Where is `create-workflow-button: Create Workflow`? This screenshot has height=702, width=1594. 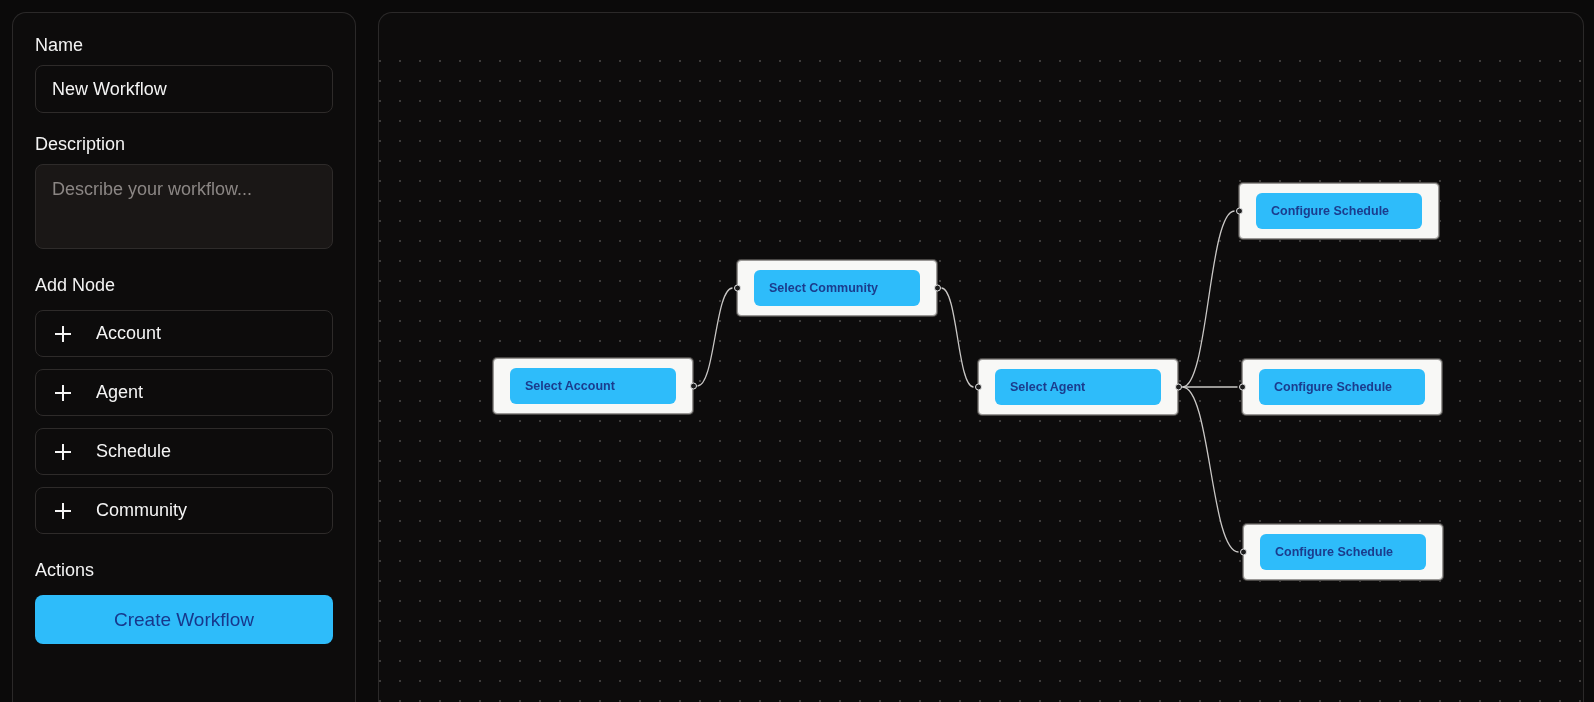 create-workflow-button: Create Workflow is located at coordinates (184, 619).